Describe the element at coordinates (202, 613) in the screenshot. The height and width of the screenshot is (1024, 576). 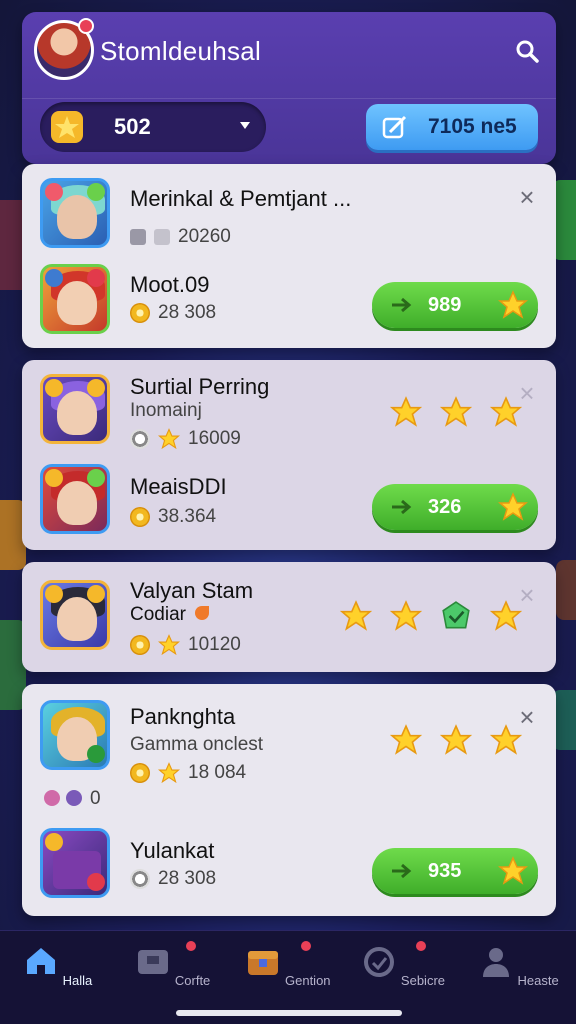
I see `flame-icon` at that location.